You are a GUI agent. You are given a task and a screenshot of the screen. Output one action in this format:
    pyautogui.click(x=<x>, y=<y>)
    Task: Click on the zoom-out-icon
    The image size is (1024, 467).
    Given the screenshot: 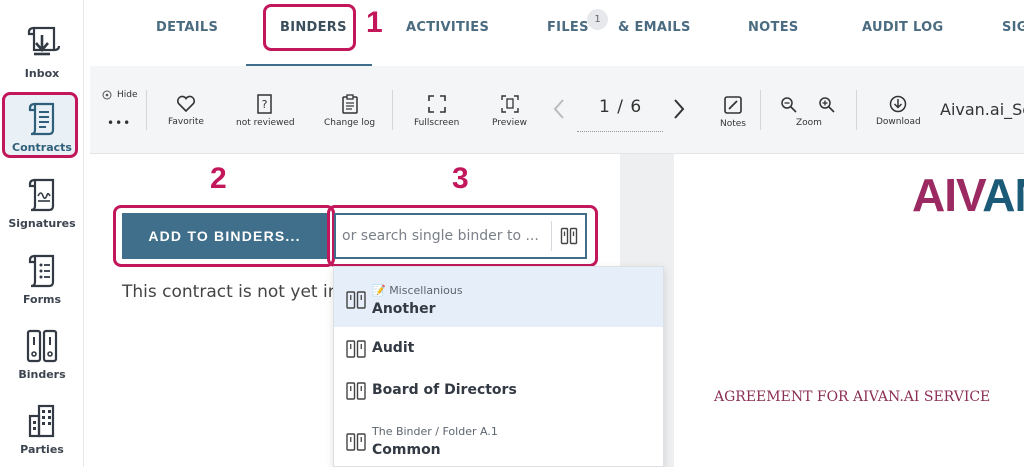 What is the action you would take?
    pyautogui.click(x=789, y=105)
    